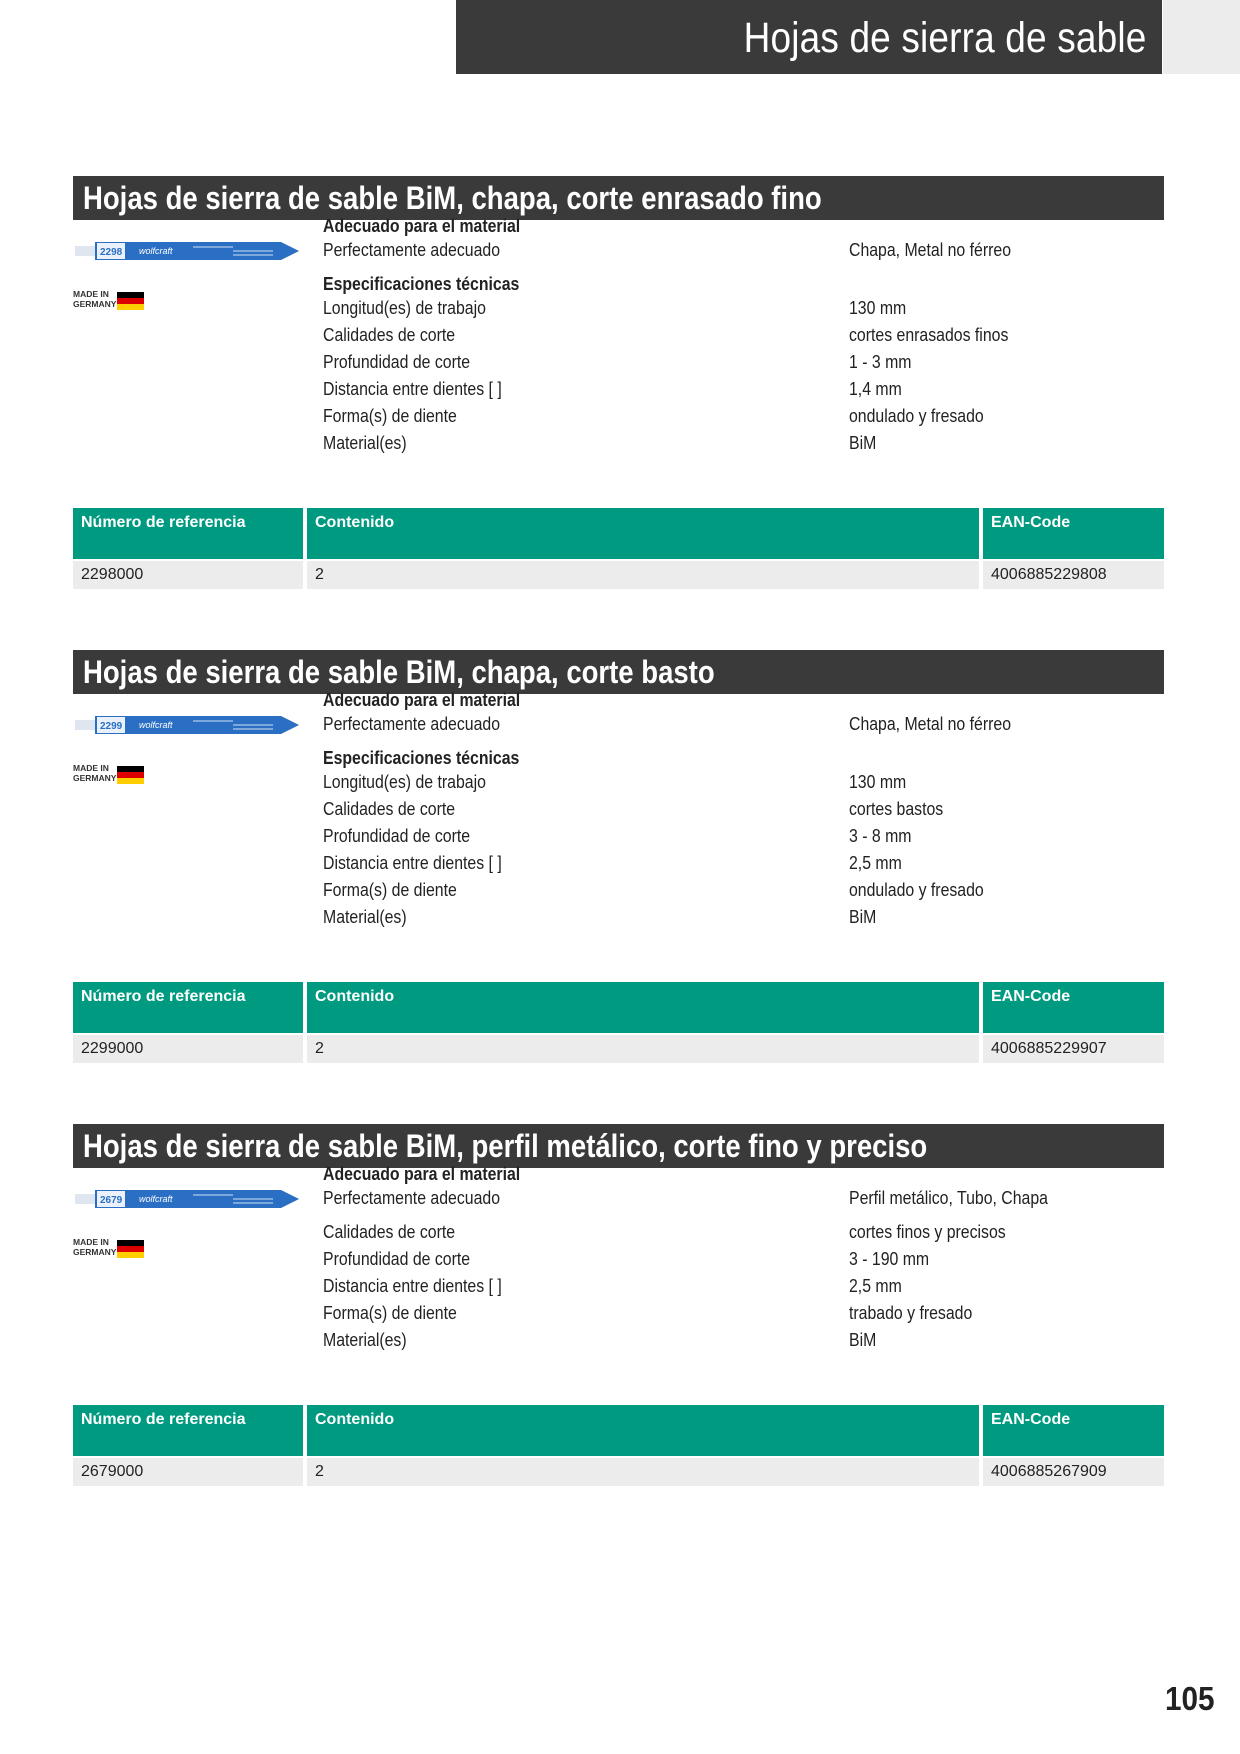  I want to click on saw-blade-image: 2299 wolfcraft, so click(187, 725).